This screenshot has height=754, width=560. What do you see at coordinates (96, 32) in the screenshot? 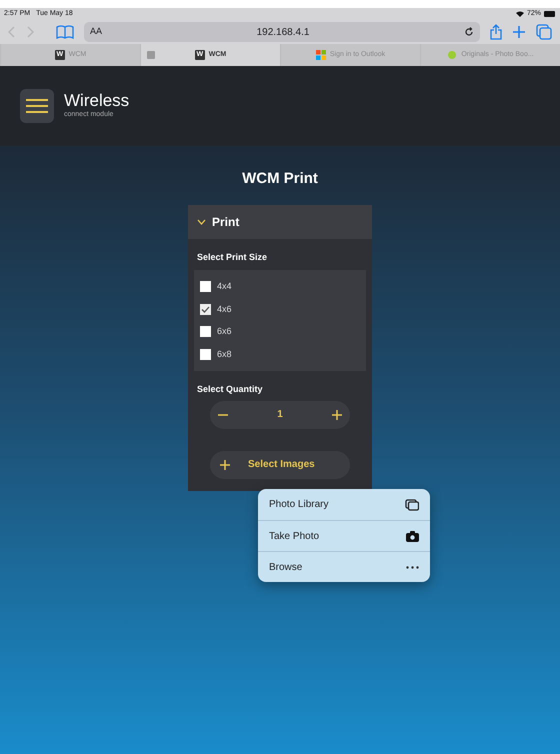
I see `text-size-button: AA` at bounding box center [96, 32].